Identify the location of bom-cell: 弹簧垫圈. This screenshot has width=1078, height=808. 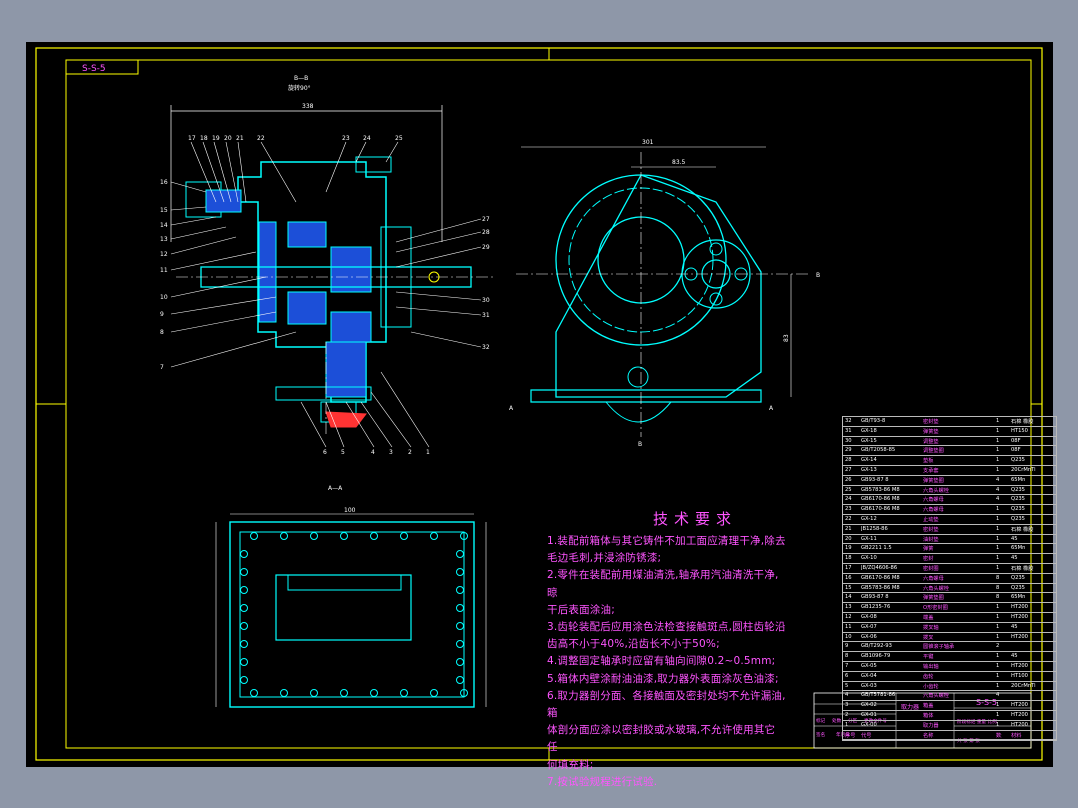
(933, 598).